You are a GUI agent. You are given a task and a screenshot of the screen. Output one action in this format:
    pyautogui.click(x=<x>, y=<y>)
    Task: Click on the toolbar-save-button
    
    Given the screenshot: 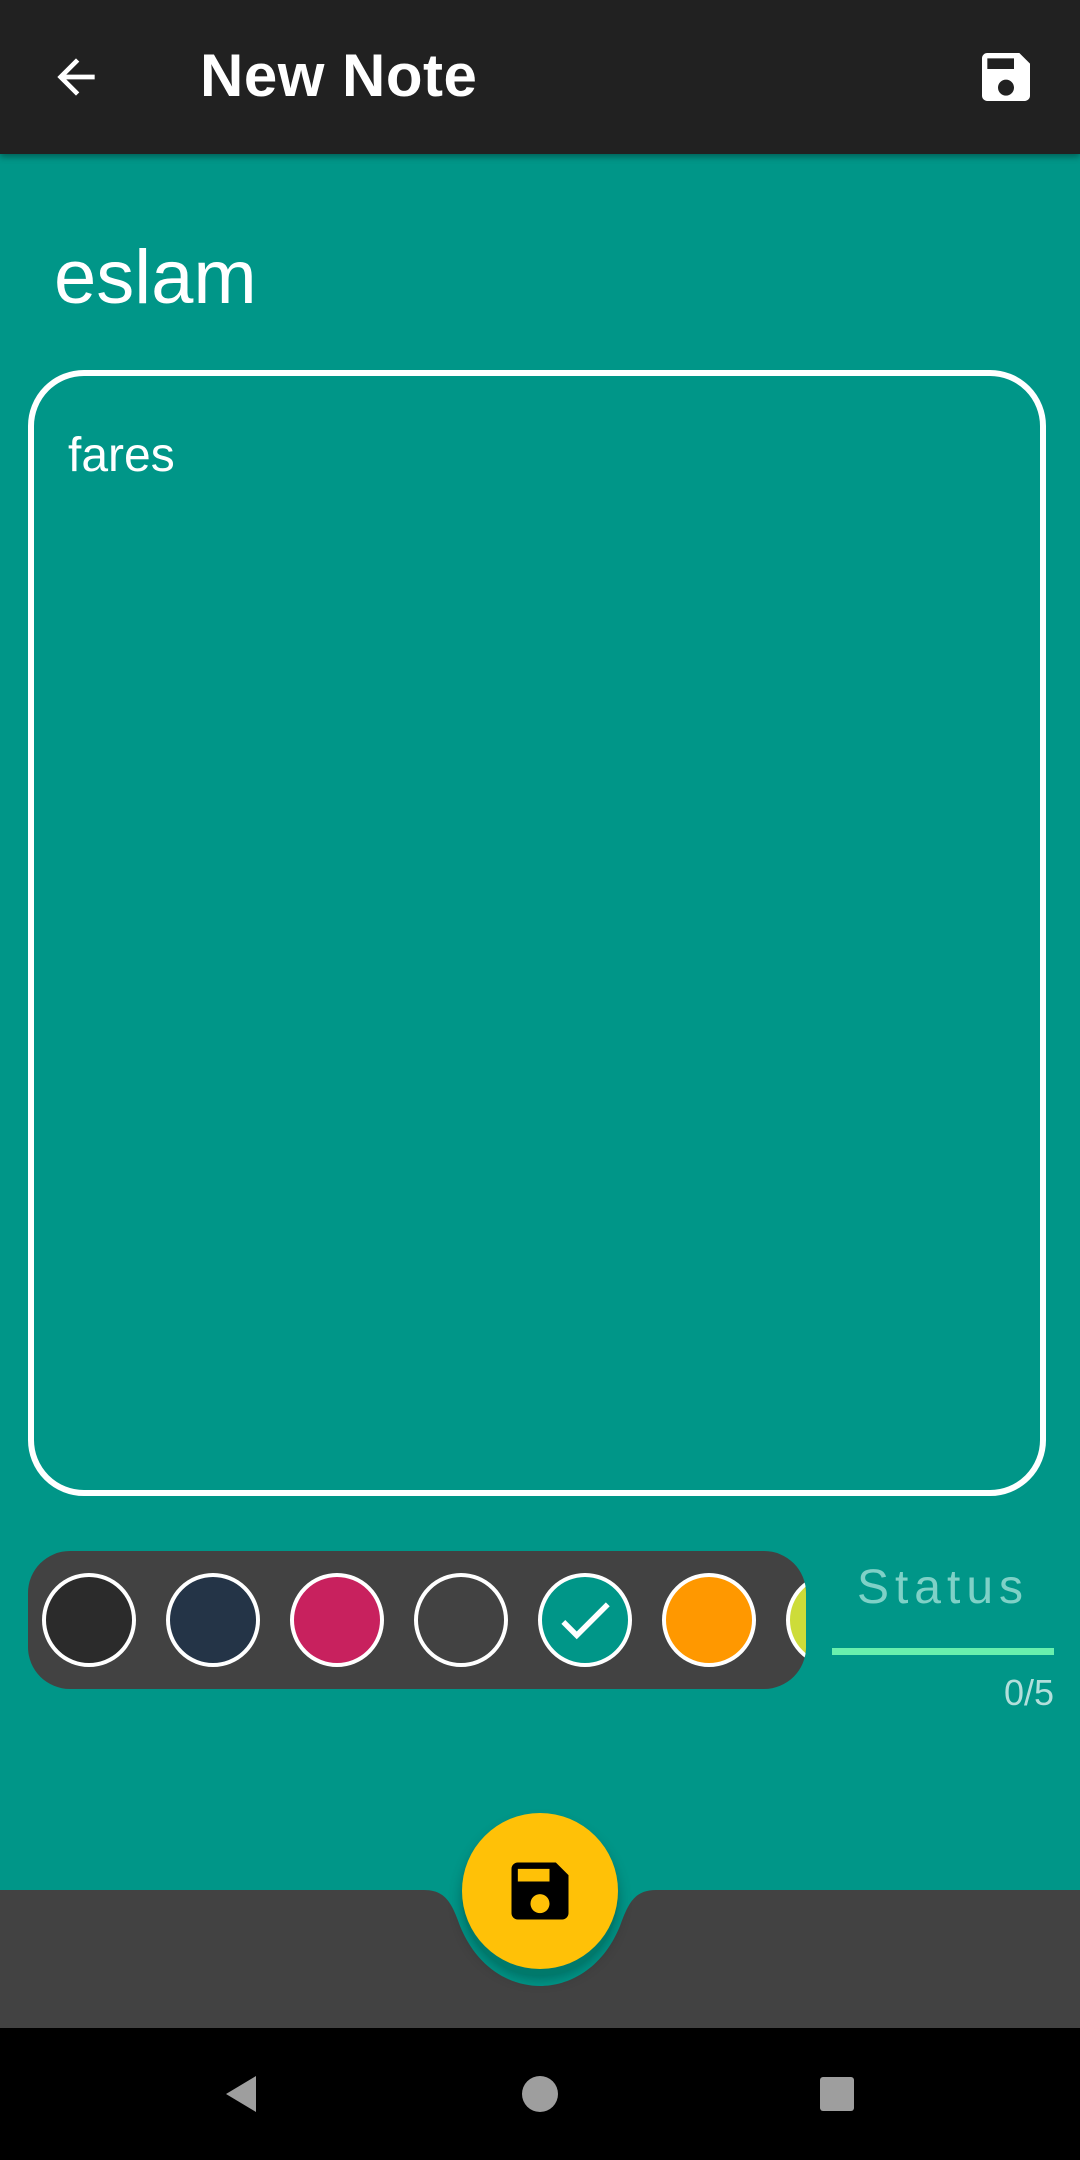 What is the action you would take?
    pyautogui.click(x=1006, y=77)
    